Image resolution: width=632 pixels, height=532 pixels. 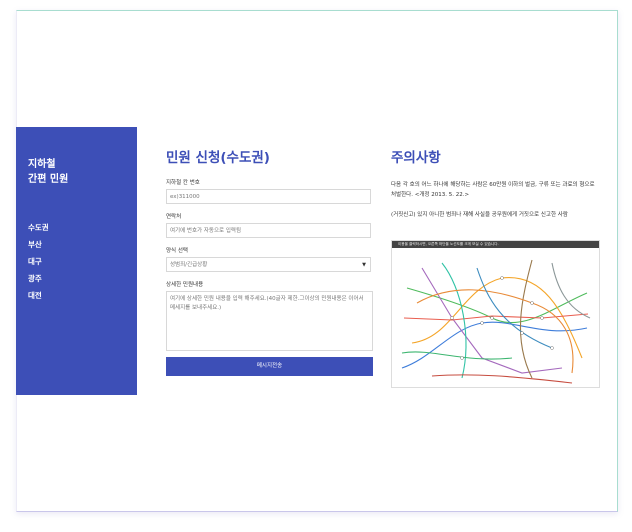 What do you see at coordinates (38, 295) in the screenshot?
I see `sidebar-item-daejeon: 대전` at bounding box center [38, 295].